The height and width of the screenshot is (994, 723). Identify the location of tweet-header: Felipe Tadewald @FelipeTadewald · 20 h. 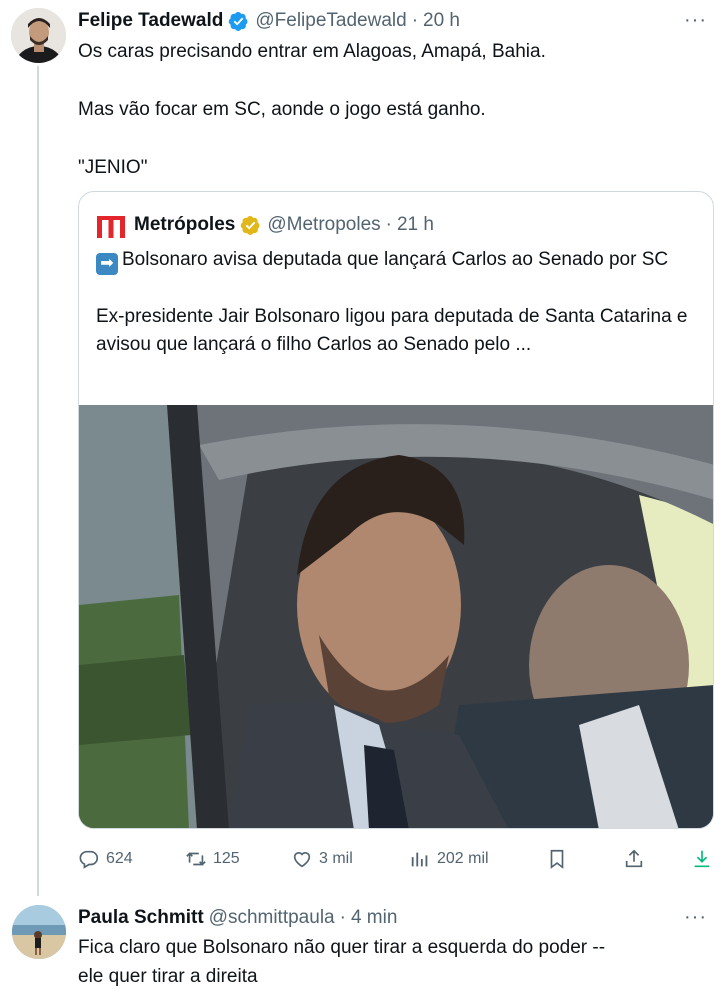
(269, 21).